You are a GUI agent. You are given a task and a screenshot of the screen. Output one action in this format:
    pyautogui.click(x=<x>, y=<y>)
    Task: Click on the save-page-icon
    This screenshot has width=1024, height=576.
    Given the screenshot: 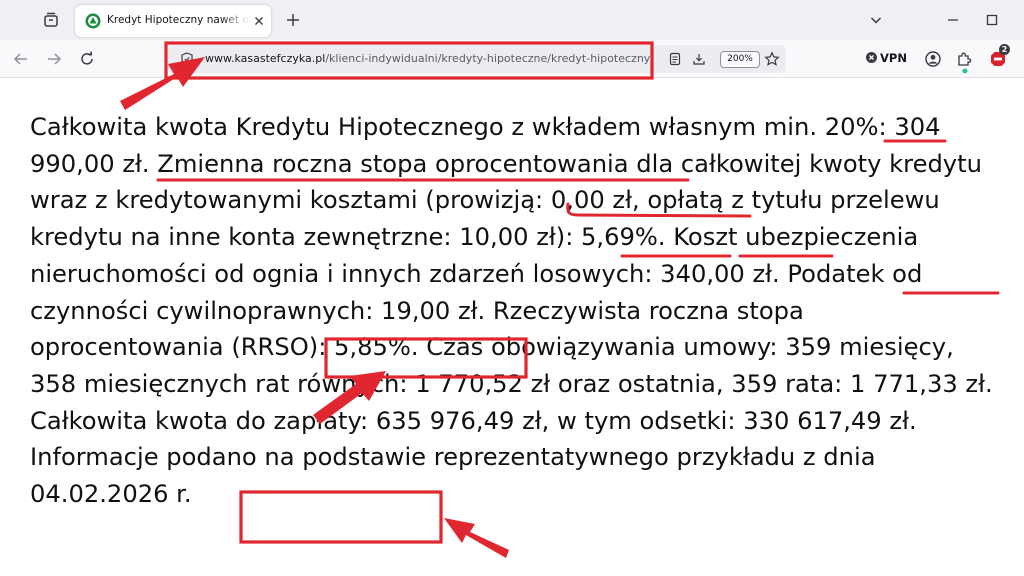 What is the action you would take?
    pyautogui.click(x=699, y=59)
    